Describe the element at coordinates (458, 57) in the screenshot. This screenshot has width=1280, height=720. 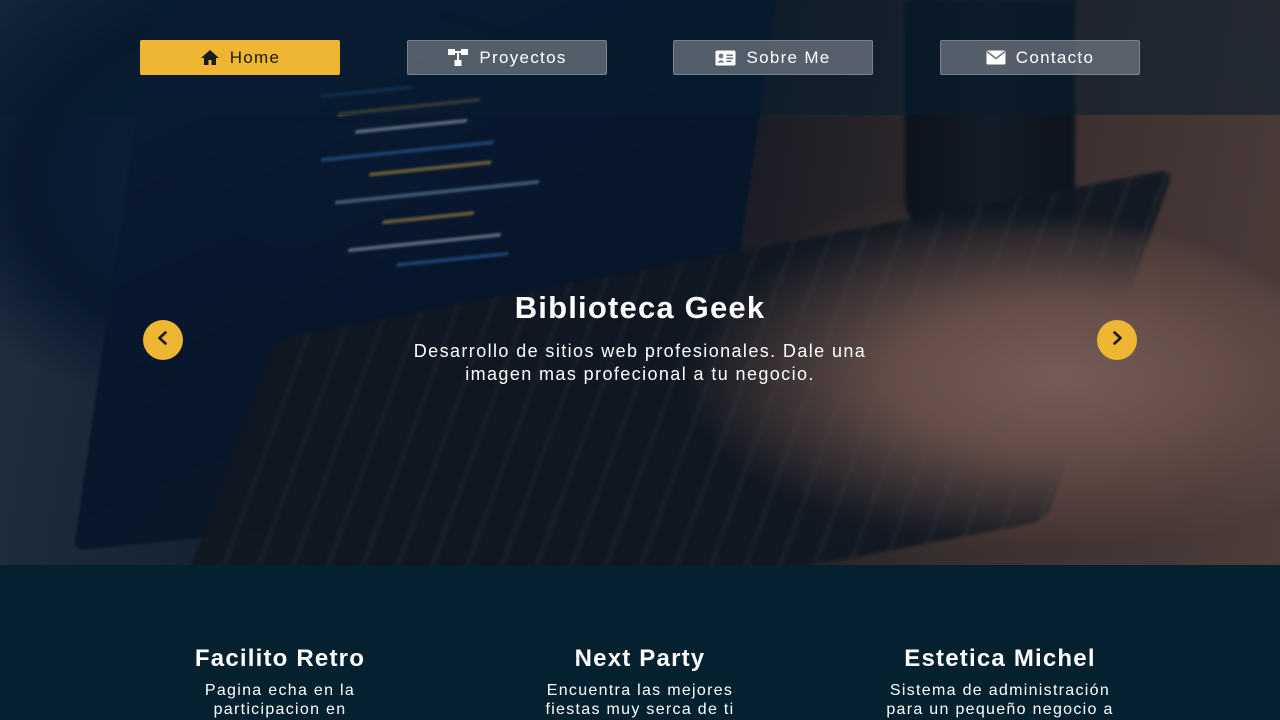
I see `sitemap-icon` at that location.